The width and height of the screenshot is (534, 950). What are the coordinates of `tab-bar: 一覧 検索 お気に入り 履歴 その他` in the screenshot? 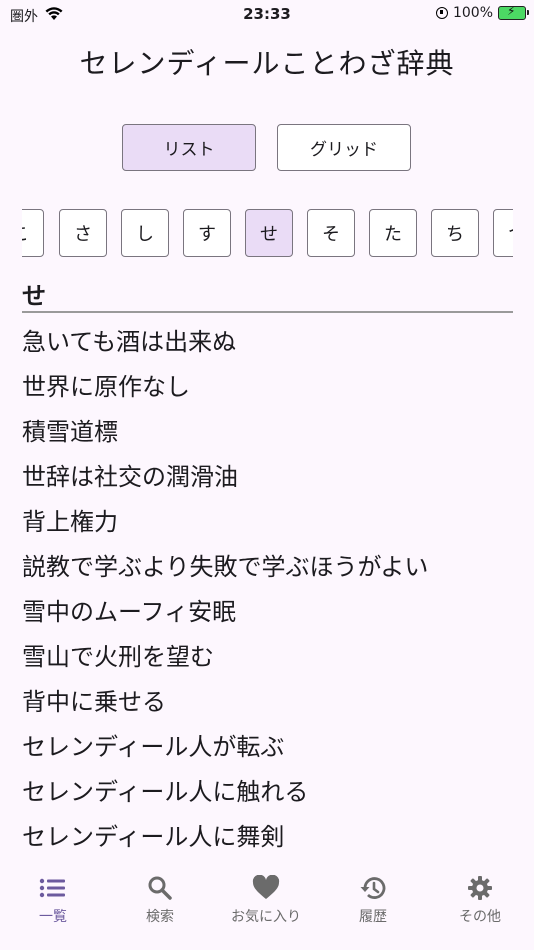 It's located at (267, 906).